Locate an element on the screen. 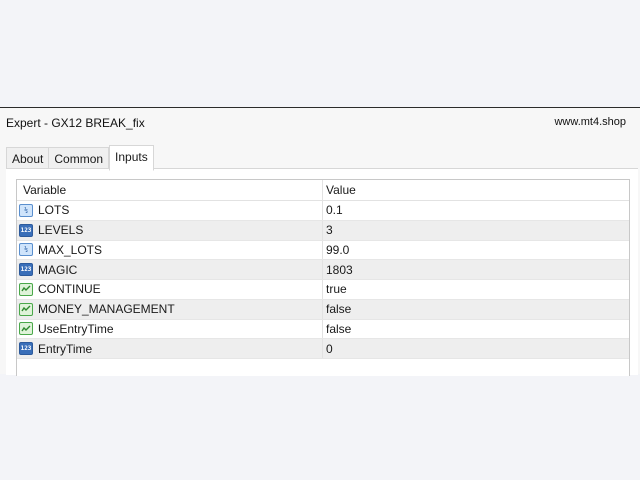 The width and height of the screenshot is (640, 480). tab-inputs: Inputs is located at coordinates (131, 158).